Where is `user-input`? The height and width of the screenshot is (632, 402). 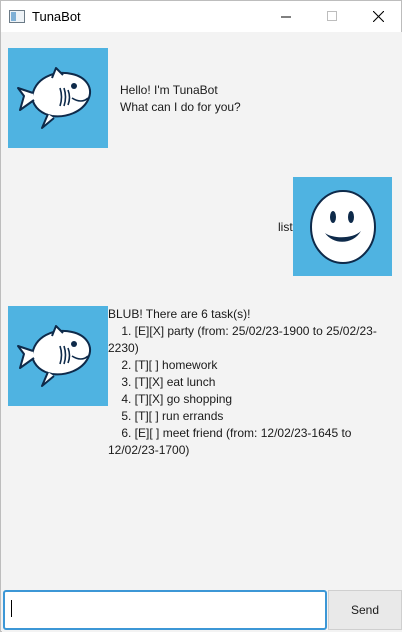
user-input is located at coordinates (165, 610).